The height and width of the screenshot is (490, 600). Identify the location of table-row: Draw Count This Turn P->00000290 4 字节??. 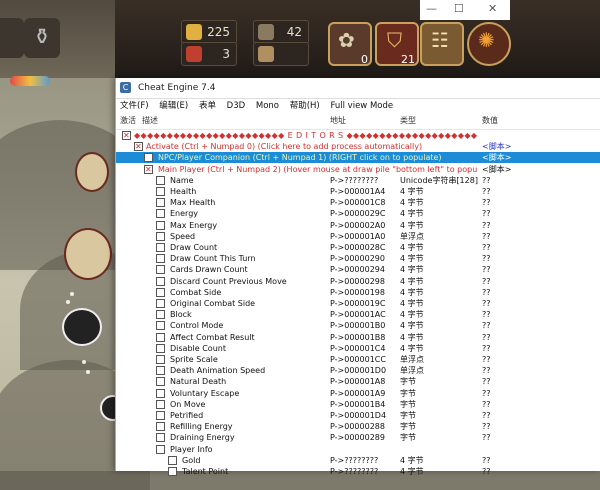
(358, 258).